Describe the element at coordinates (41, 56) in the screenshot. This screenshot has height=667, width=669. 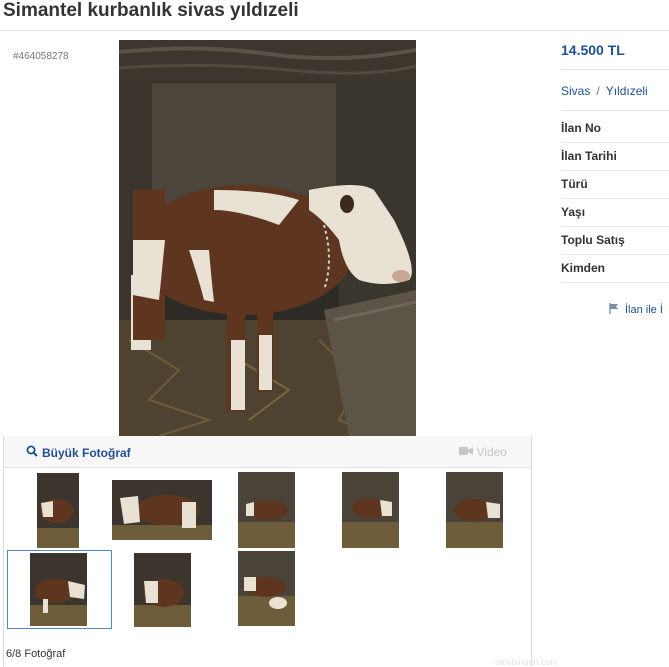
I see `listing-id: #464058278` at that location.